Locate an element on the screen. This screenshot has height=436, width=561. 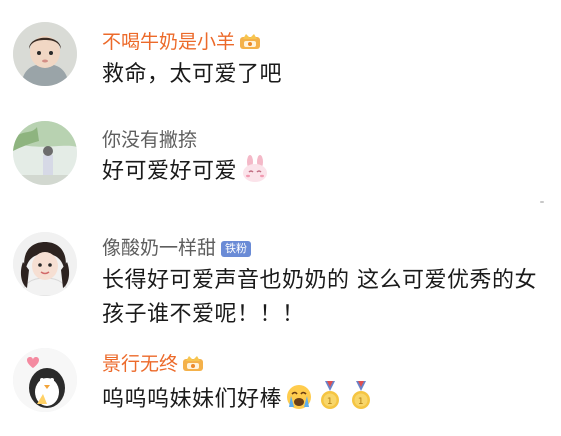
username-text: 景行无终 is located at coordinates (140, 364).